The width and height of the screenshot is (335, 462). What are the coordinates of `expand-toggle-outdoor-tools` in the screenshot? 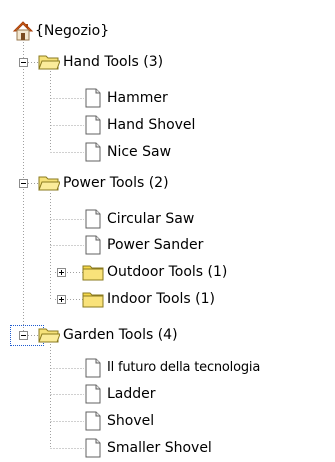 It's located at (61, 272).